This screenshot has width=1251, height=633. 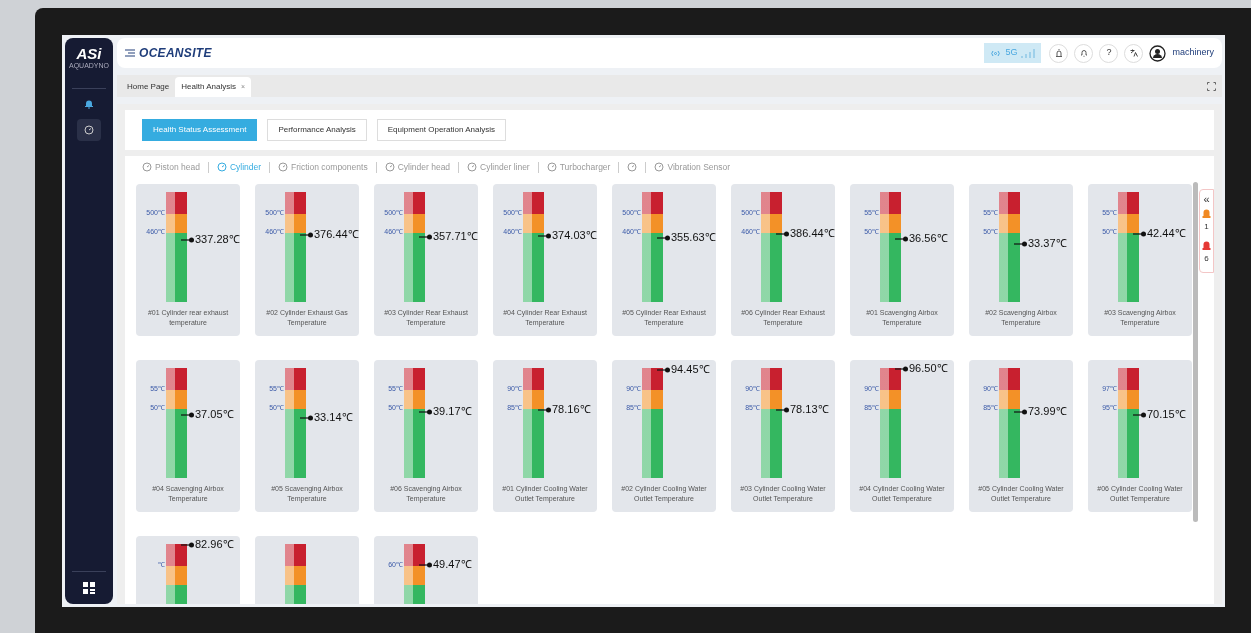 I want to click on category-filter: Cylinder, so click(x=239, y=167).